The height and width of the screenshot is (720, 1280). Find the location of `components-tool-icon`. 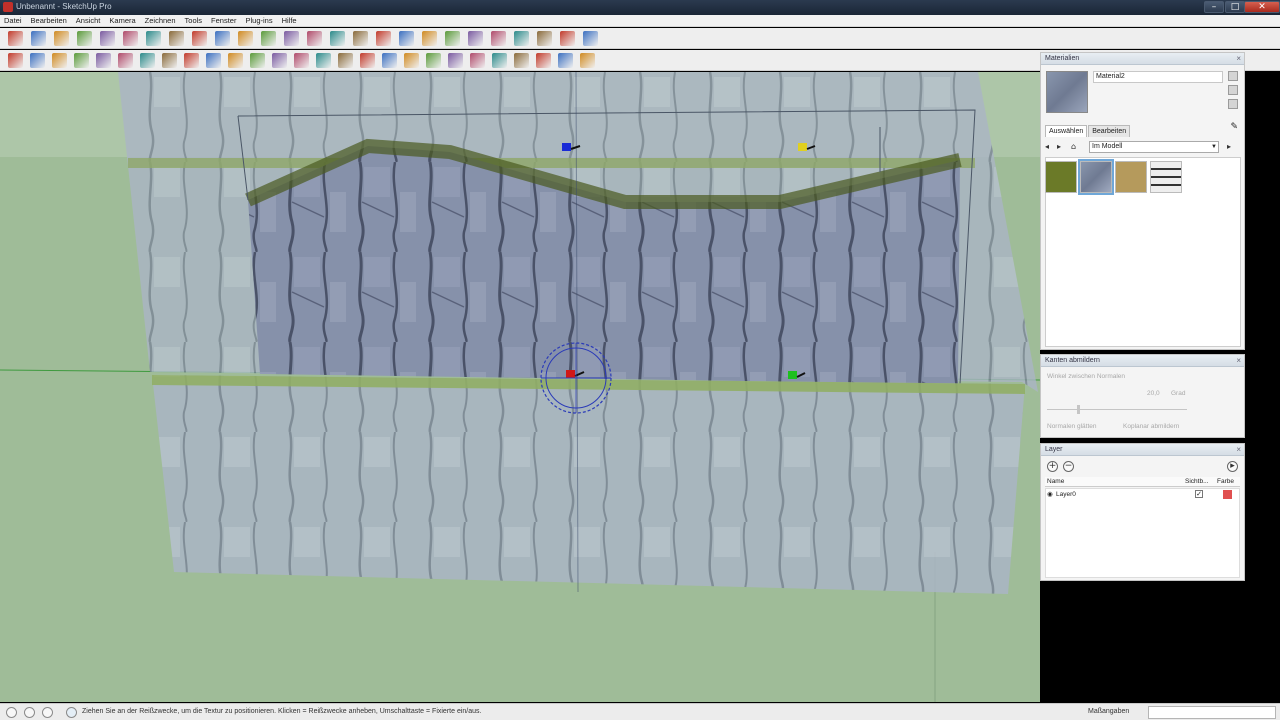

components-tool-icon is located at coordinates (406, 38).